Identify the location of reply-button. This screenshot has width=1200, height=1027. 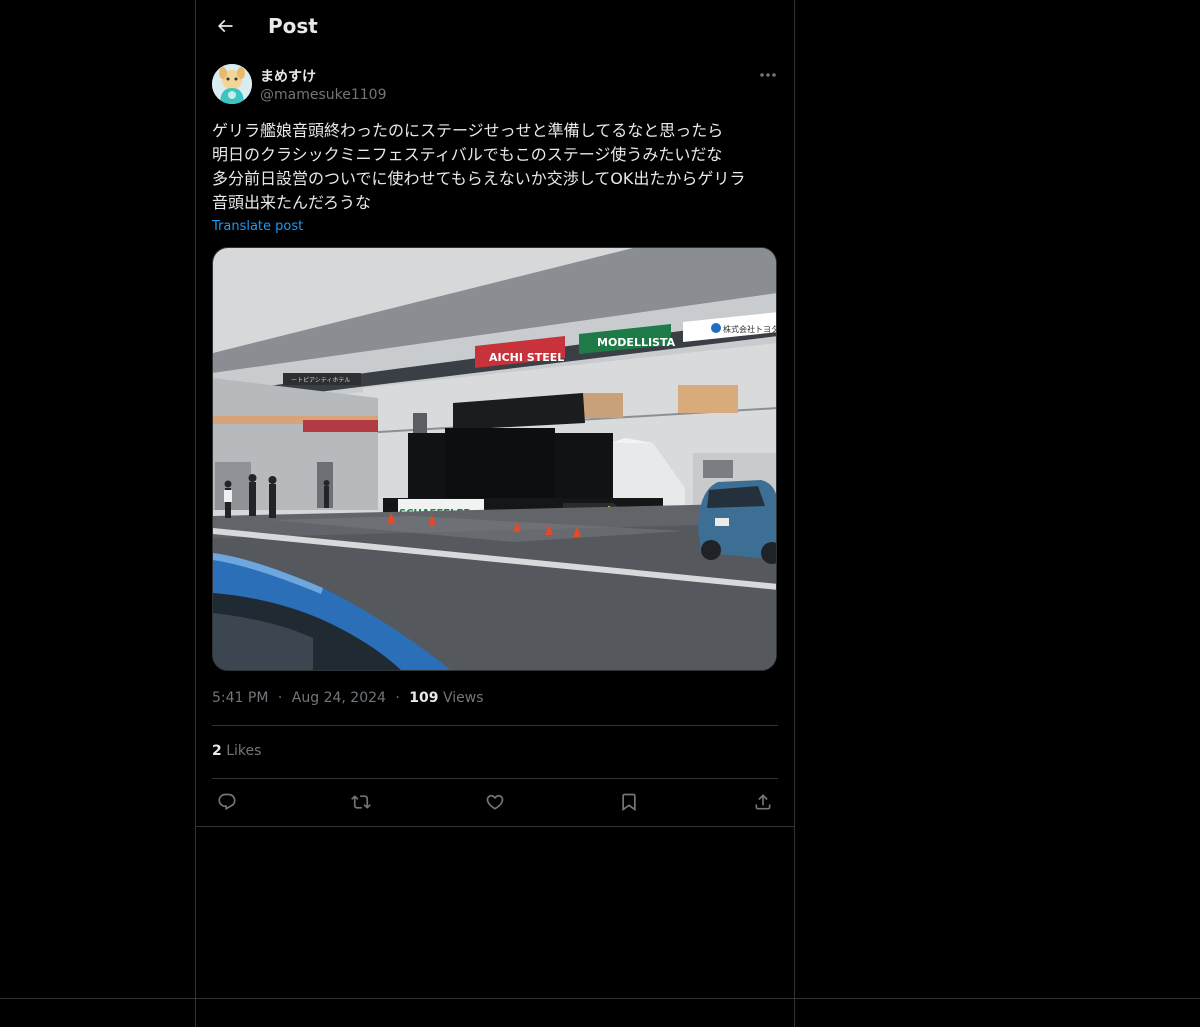
(227, 802).